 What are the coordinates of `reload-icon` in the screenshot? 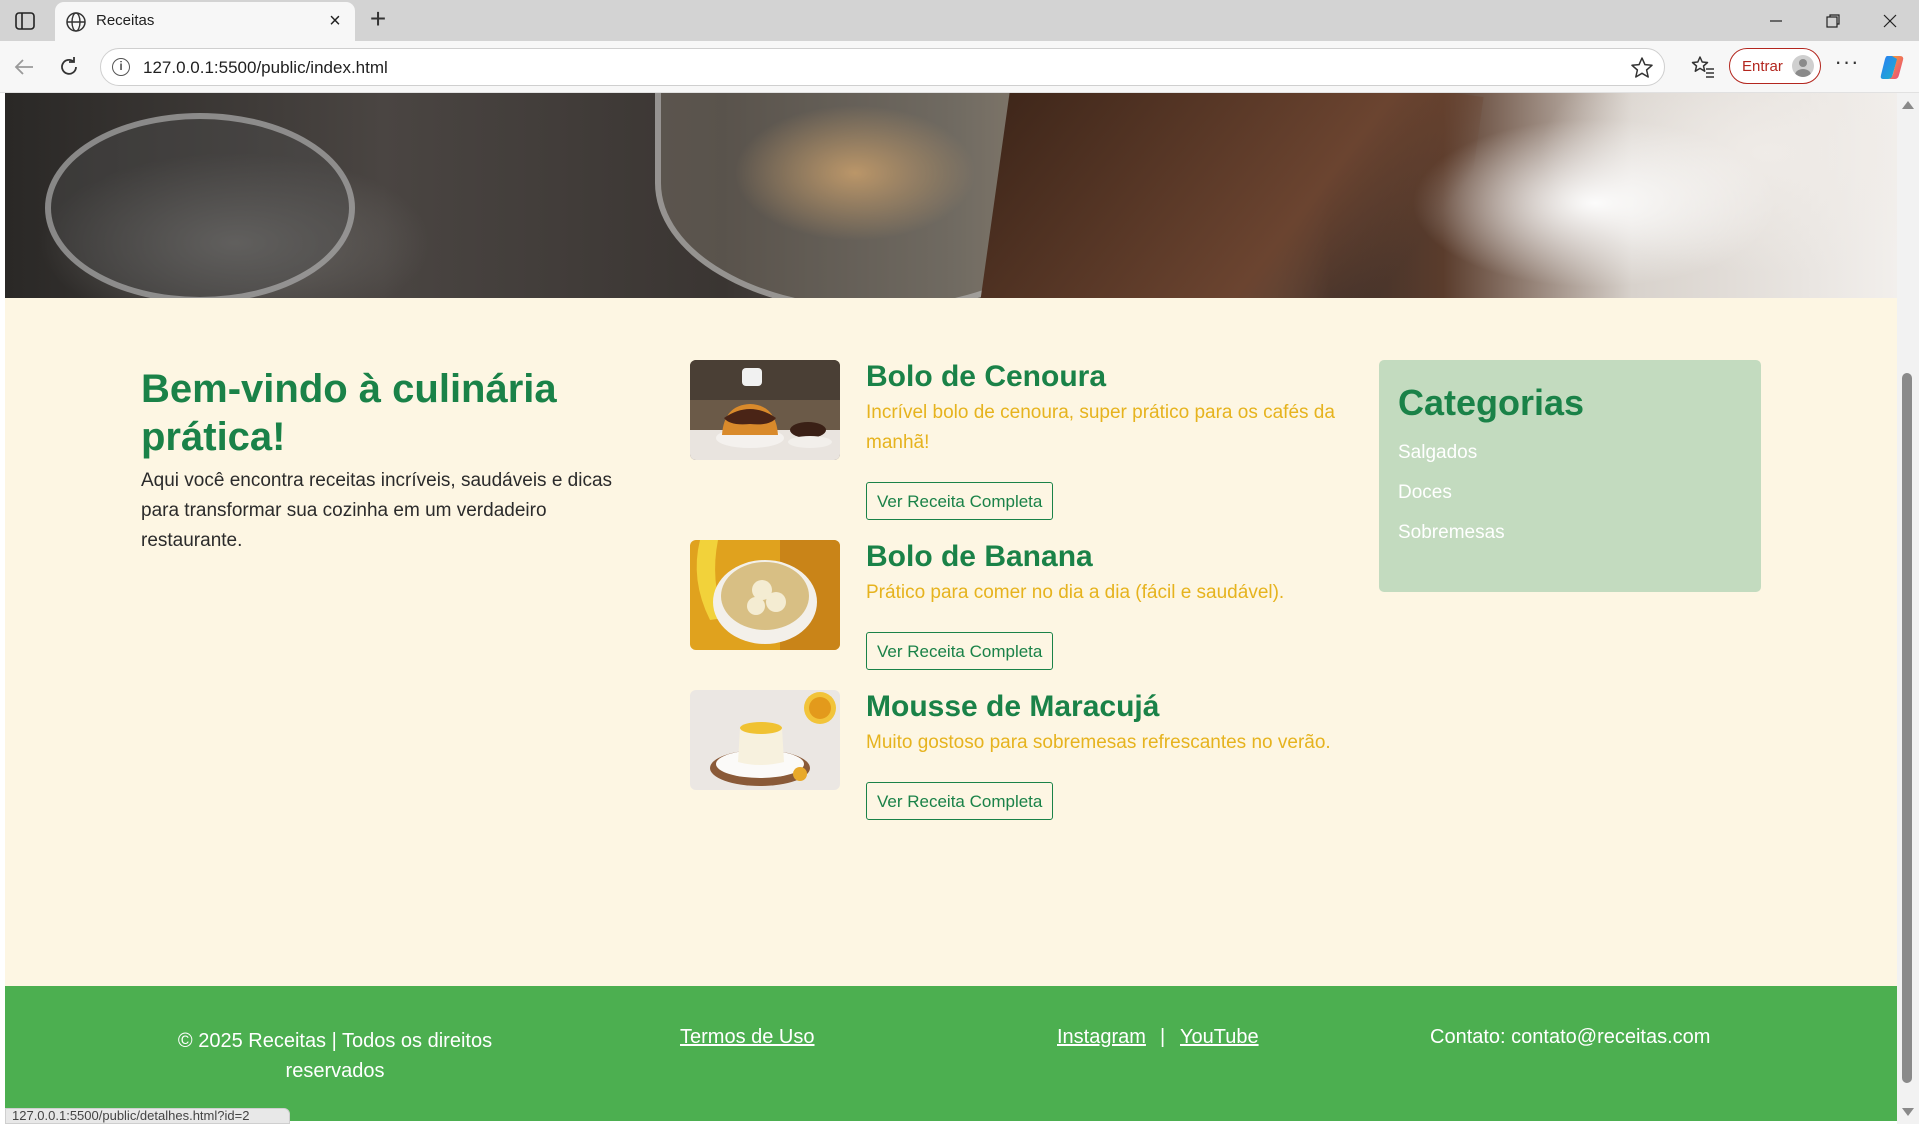 It's located at (69, 67).